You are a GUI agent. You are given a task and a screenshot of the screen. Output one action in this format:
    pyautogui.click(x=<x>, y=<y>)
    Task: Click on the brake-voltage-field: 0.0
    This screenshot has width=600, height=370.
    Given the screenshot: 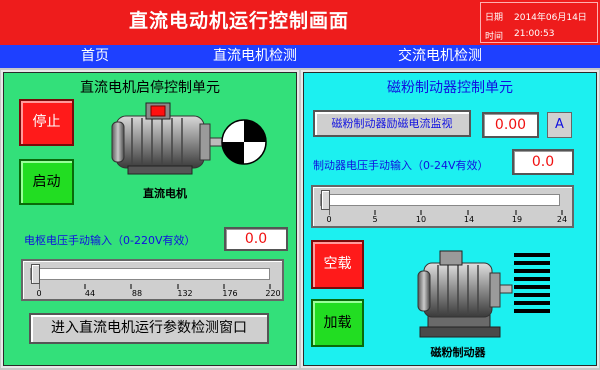 What is the action you would take?
    pyautogui.click(x=543, y=162)
    